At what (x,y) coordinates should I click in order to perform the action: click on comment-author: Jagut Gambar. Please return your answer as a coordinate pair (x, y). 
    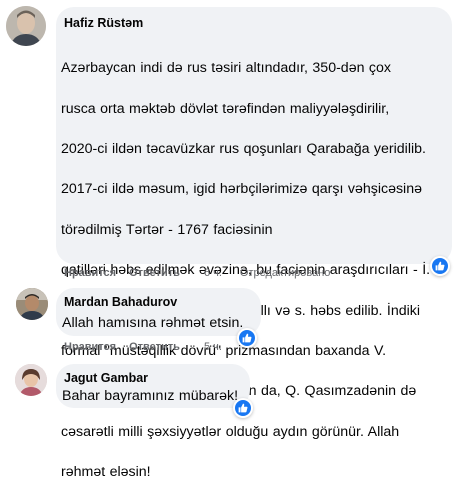
    Looking at the image, I should click on (106, 378).